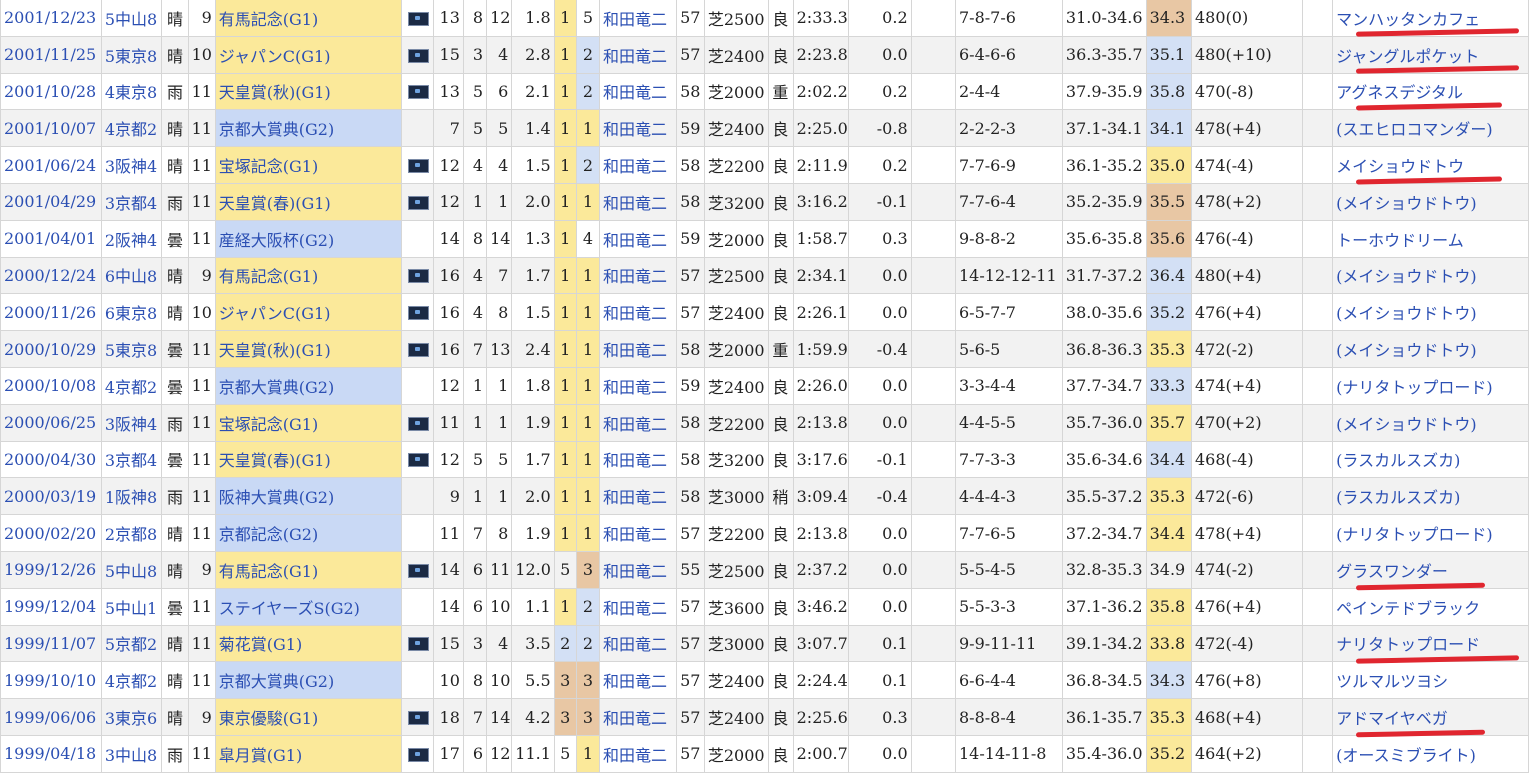 The height and width of the screenshot is (773, 1529). I want to click on date-cell: 2001/10/28, so click(51, 91).